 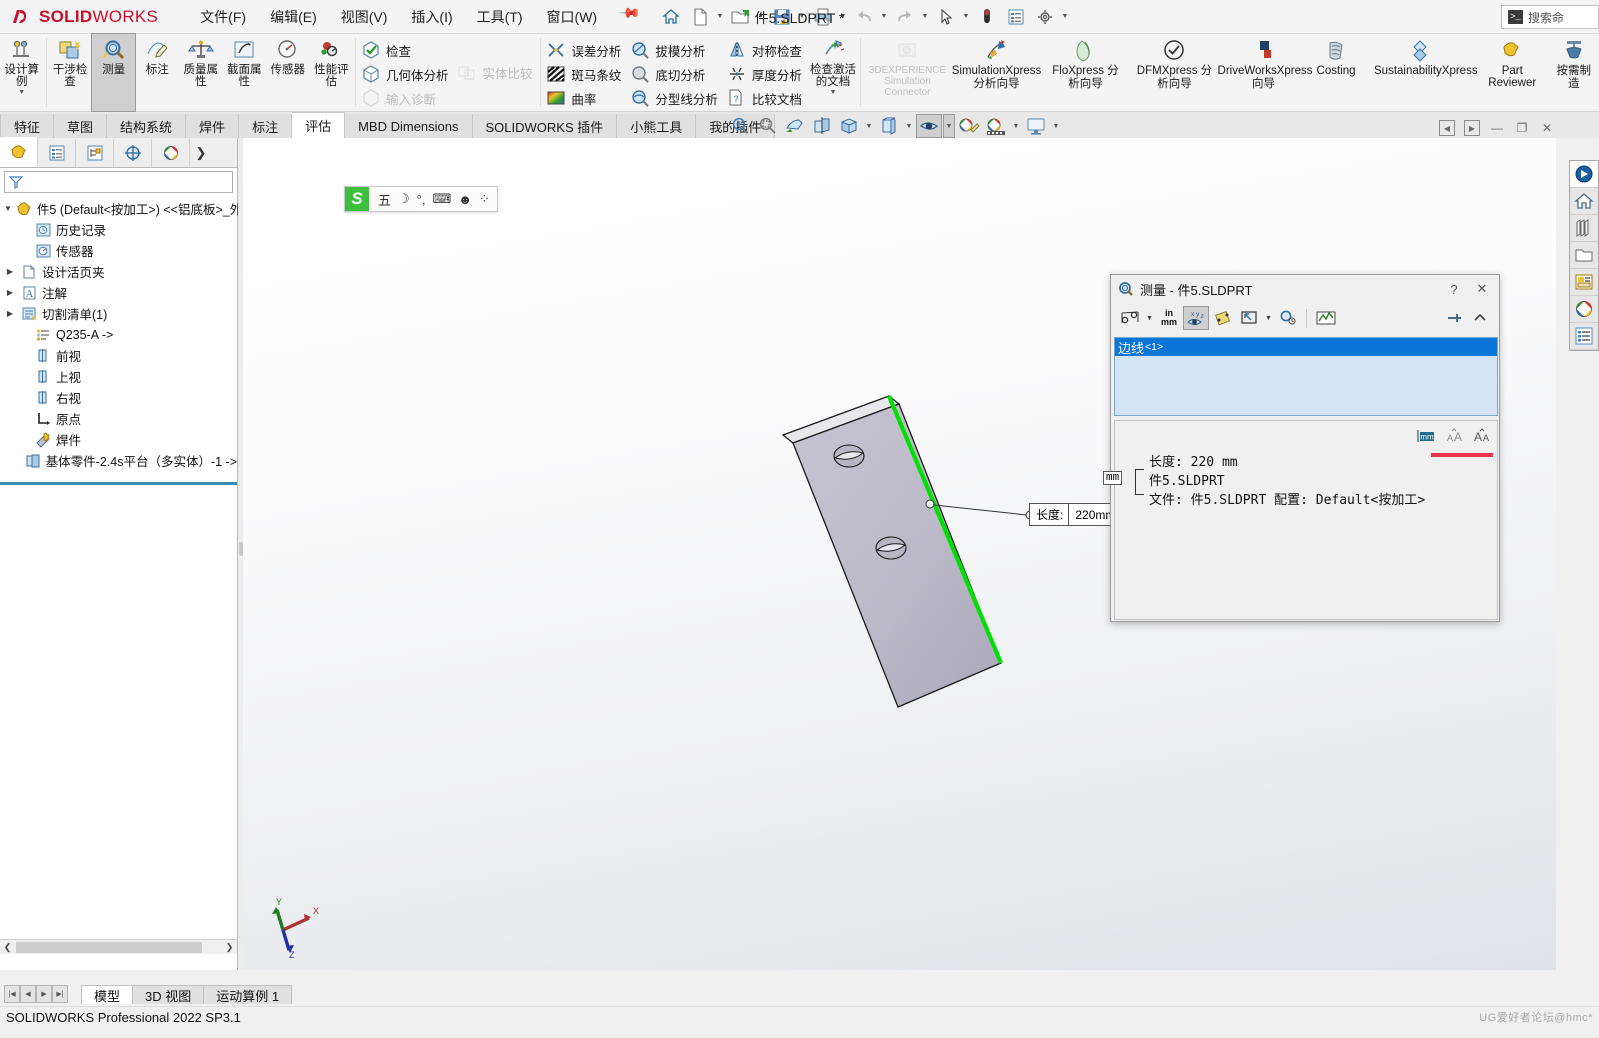 I want to click on section-properties-button: 截面属性, so click(x=245, y=72).